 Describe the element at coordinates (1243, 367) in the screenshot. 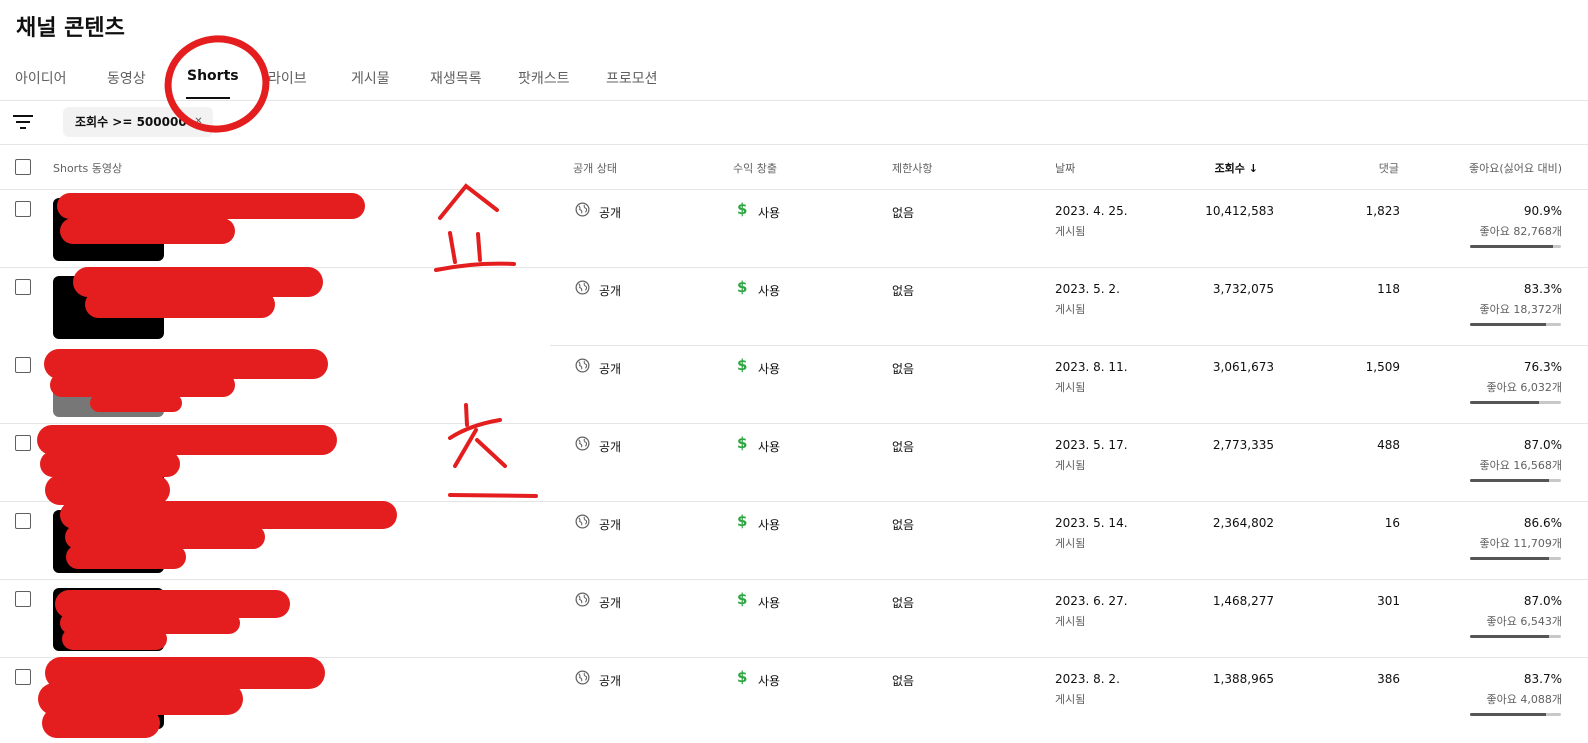

I see `views-value: 3,061,673` at that location.